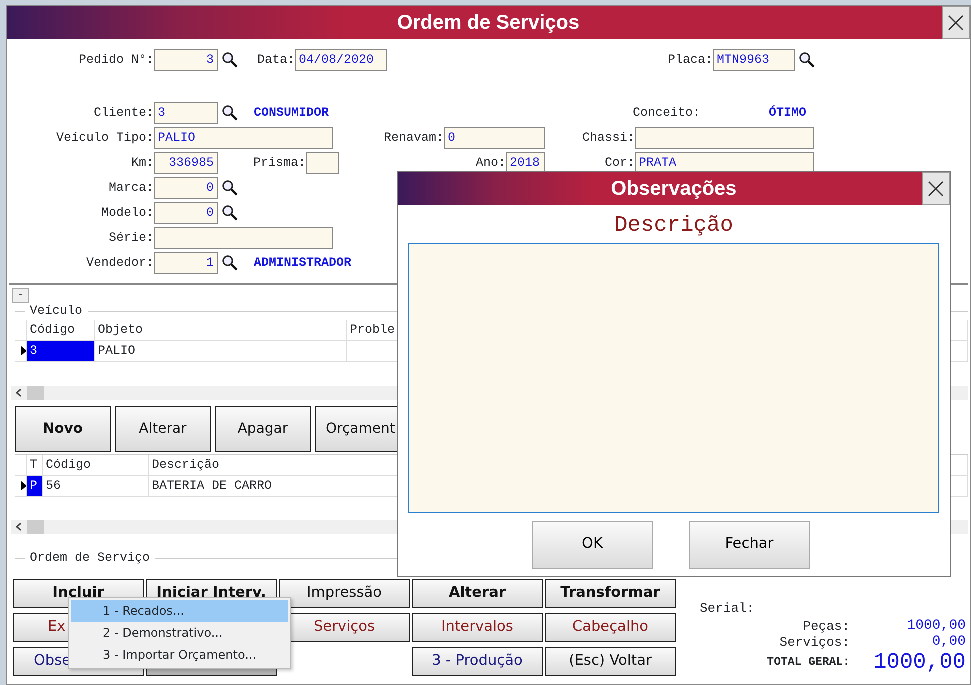 Image resolution: width=971 pixels, height=685 pixels. What do you see at coordinates (131, 238) in the screenshot?
I see `field-label: Série:` at bounding box center [131, 238].